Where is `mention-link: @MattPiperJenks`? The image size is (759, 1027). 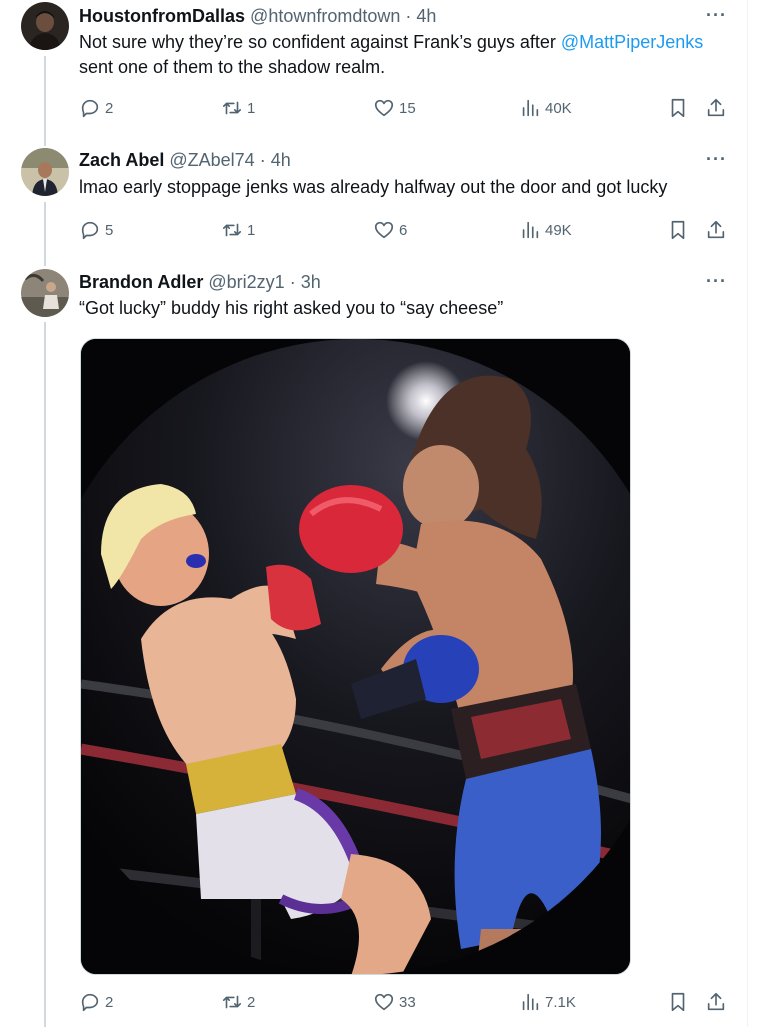 mention-link: @MattPiperJenks is located at coordinates (632, 42).